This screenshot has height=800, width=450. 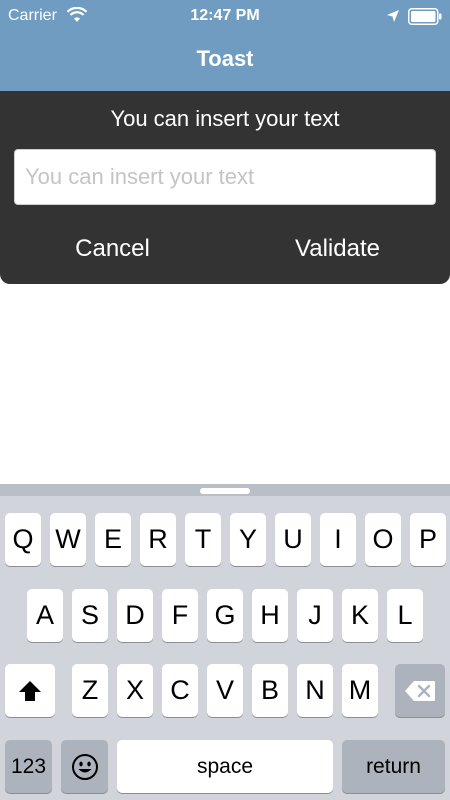 What do you see at coordinates (405, 615) in the screenshot?
I see `key-l: L` at bounding box center [405, 615].